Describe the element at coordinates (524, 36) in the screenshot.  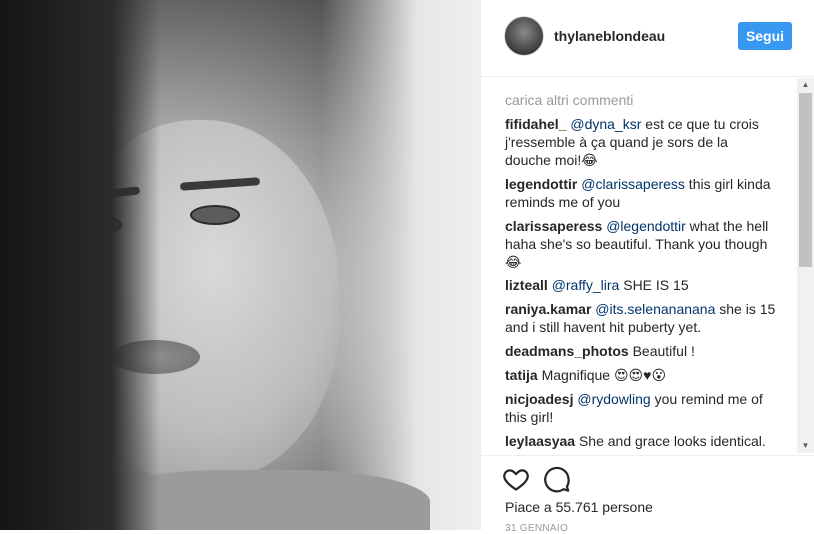
I see `avatar` at that location.